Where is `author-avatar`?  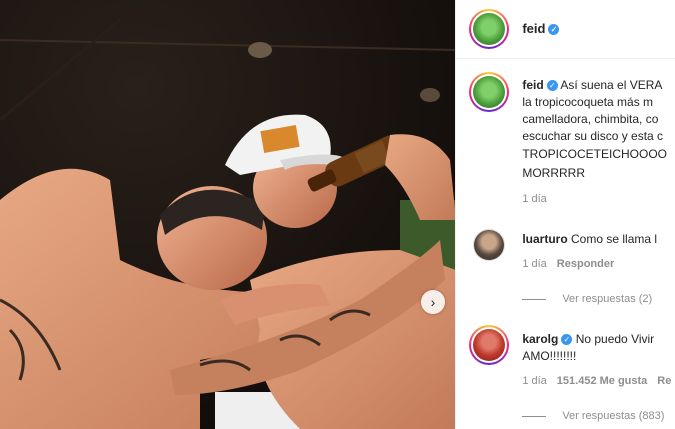
author-avatar is located at coordinates (489, 29).